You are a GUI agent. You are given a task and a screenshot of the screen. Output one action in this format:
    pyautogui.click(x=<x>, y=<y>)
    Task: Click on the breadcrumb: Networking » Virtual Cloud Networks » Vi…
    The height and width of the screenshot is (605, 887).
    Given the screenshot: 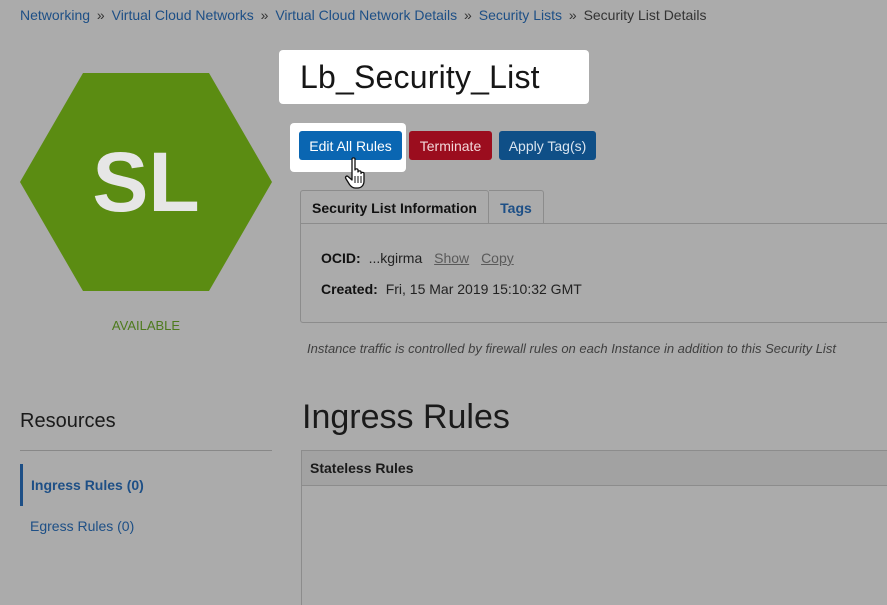 What is the action you would take?
    pyautogui.click(x=363, y=15)
    